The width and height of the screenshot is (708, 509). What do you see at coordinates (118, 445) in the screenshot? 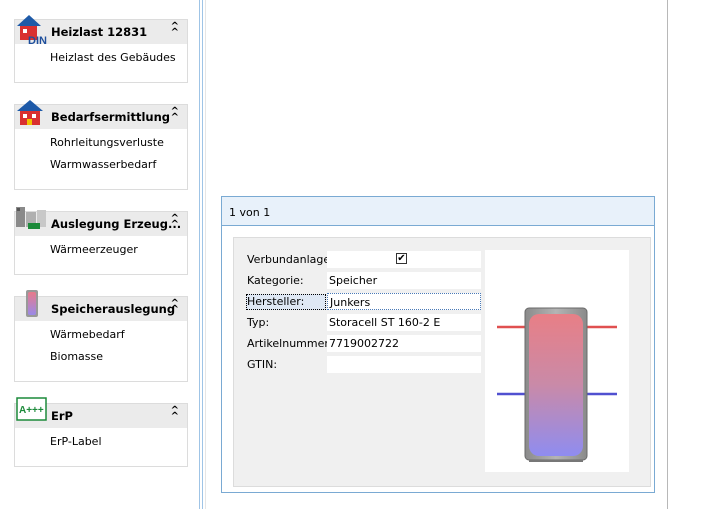
I see `nav-item-erp-label: ErP-Label` at bounding box center [118, 445].